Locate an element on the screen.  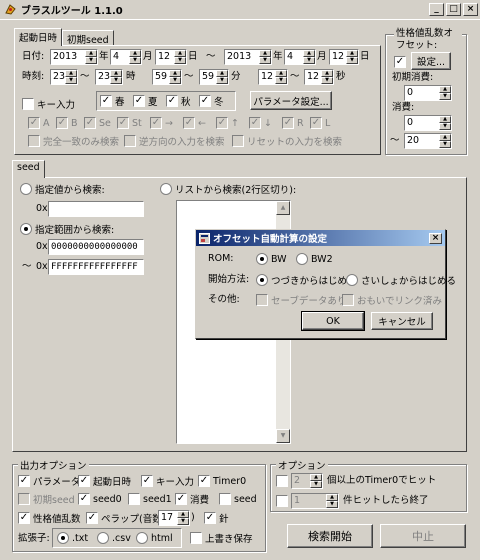
bw2-radio: BW2 is located at coordinates (314, 259).